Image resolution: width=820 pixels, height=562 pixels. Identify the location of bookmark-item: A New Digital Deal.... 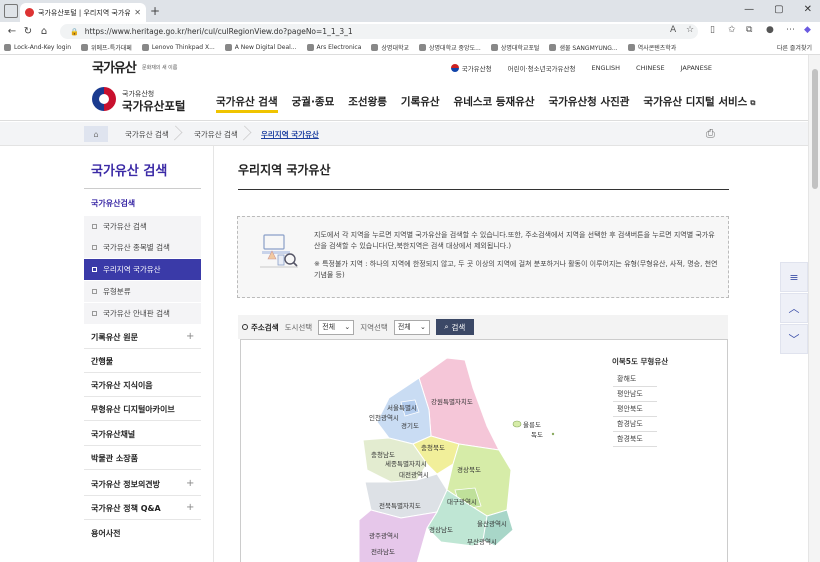
(260, 47).